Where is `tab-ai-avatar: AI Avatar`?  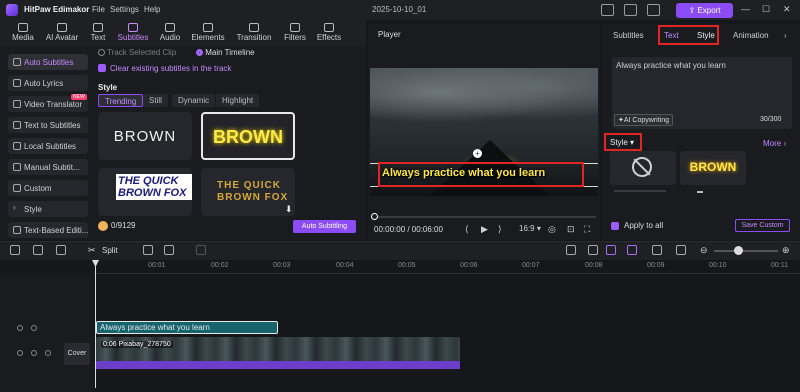 tab-ai-avatar: AI Avatar is located at coordinates (62, 33).